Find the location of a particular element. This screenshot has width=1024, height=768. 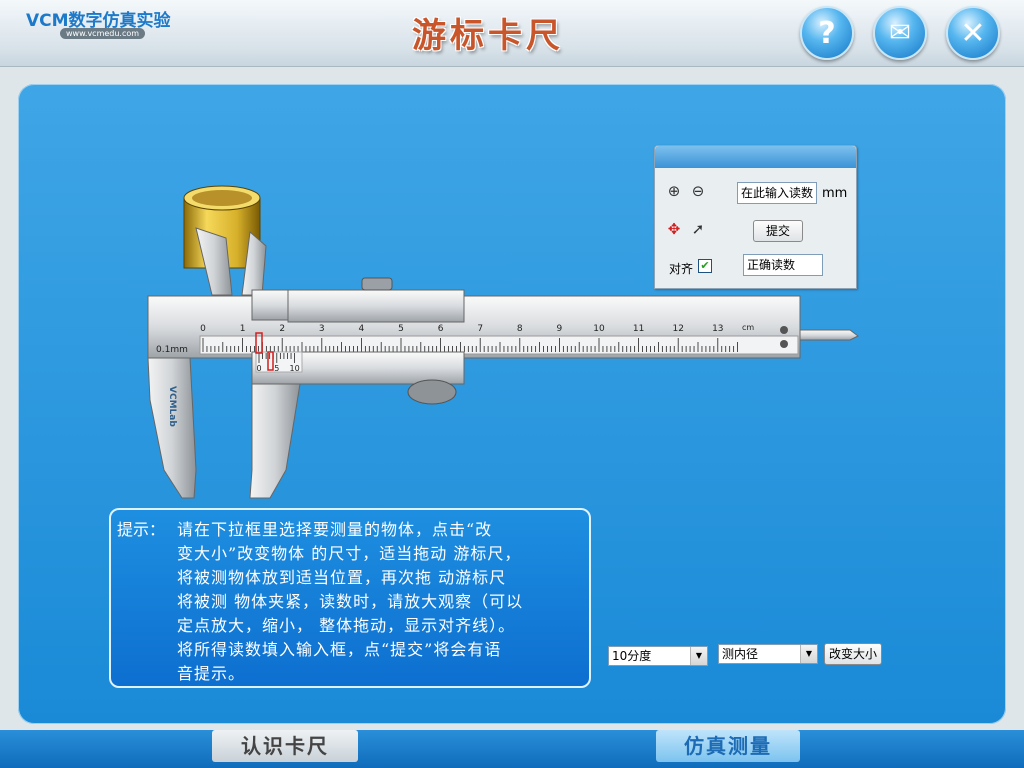

precision-select: 10分度 ▼ is located at coordinates (658, 656).